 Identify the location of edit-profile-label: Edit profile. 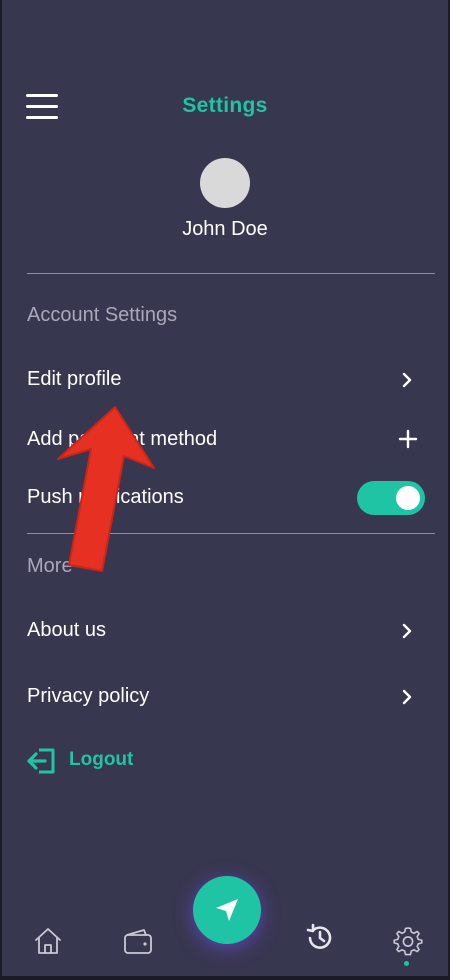
(74, 379).